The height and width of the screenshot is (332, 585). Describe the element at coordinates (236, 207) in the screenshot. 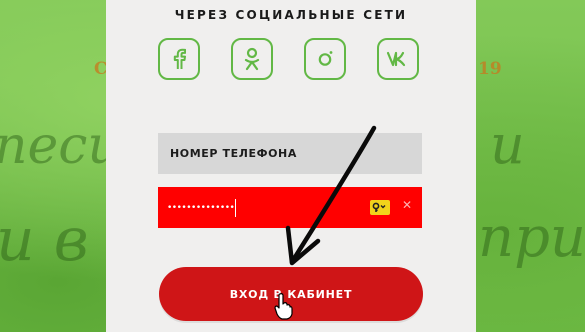

I see `text-caret` at that location.